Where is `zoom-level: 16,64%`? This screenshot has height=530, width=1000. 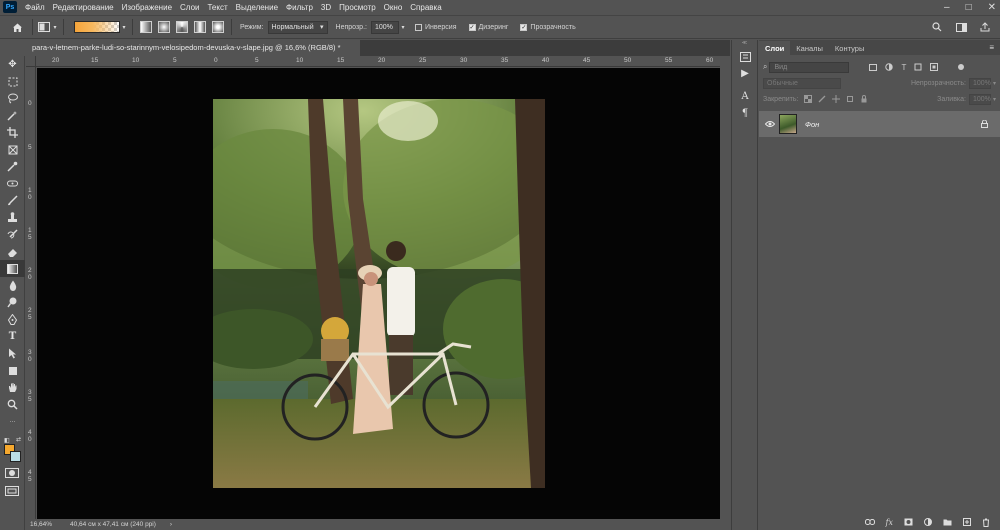 zoom-level: 16,64% is located at coordinates (45, 524).